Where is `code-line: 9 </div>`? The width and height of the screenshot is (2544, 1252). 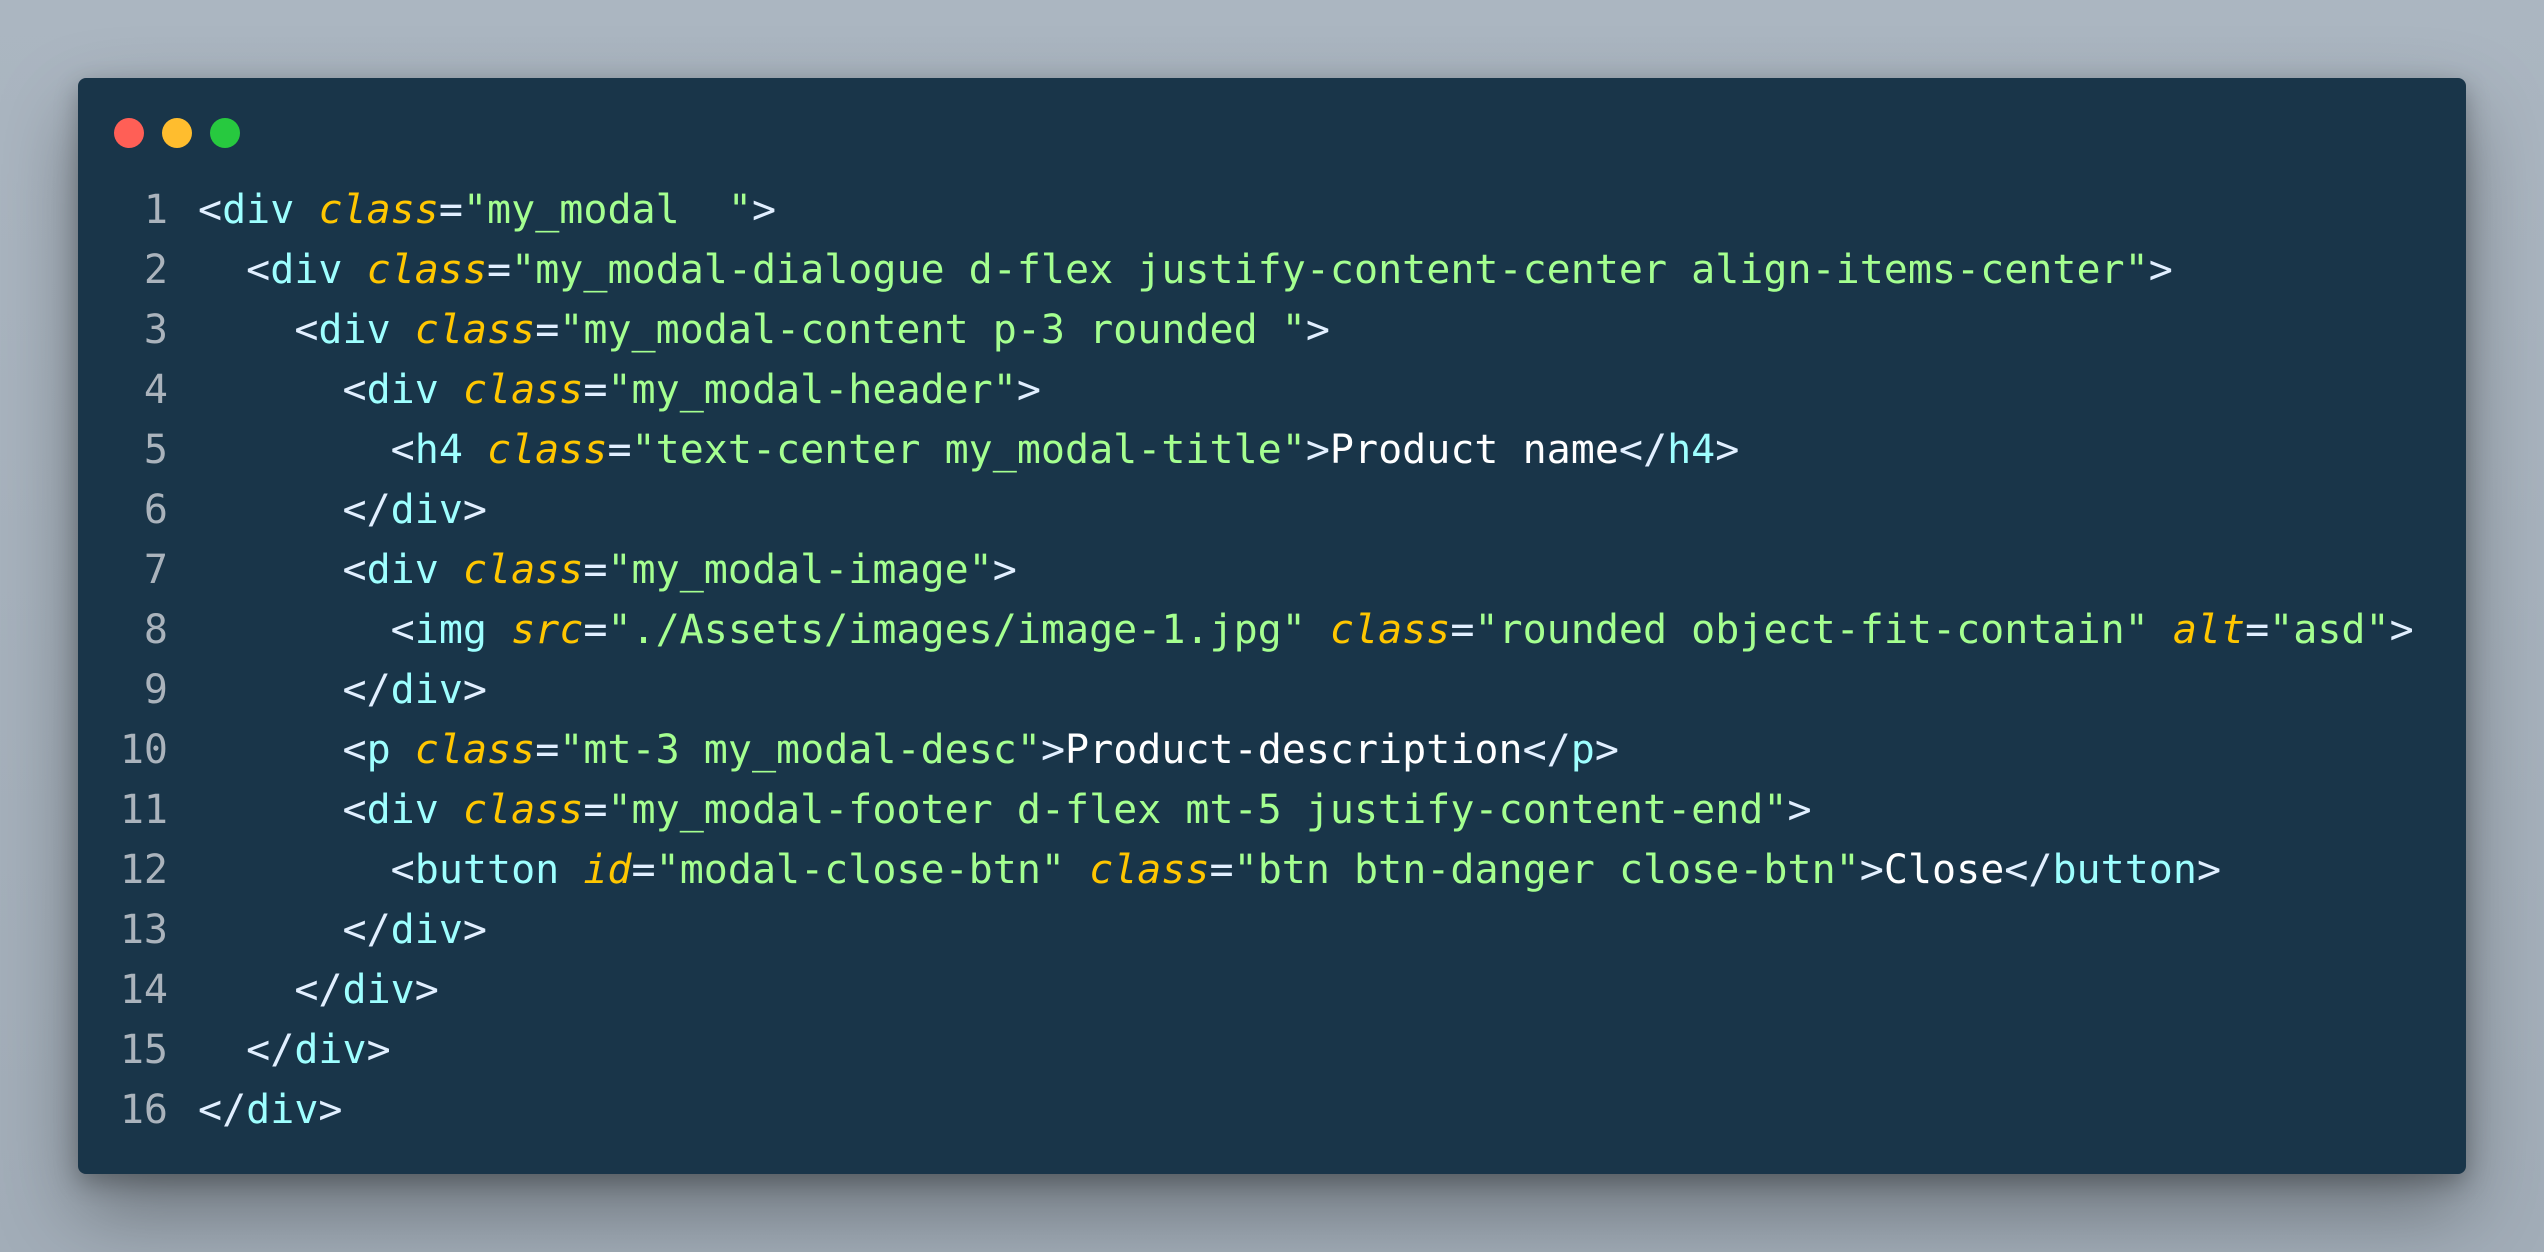 code-line: 9 </div> is located at coordinates (1272, 690).